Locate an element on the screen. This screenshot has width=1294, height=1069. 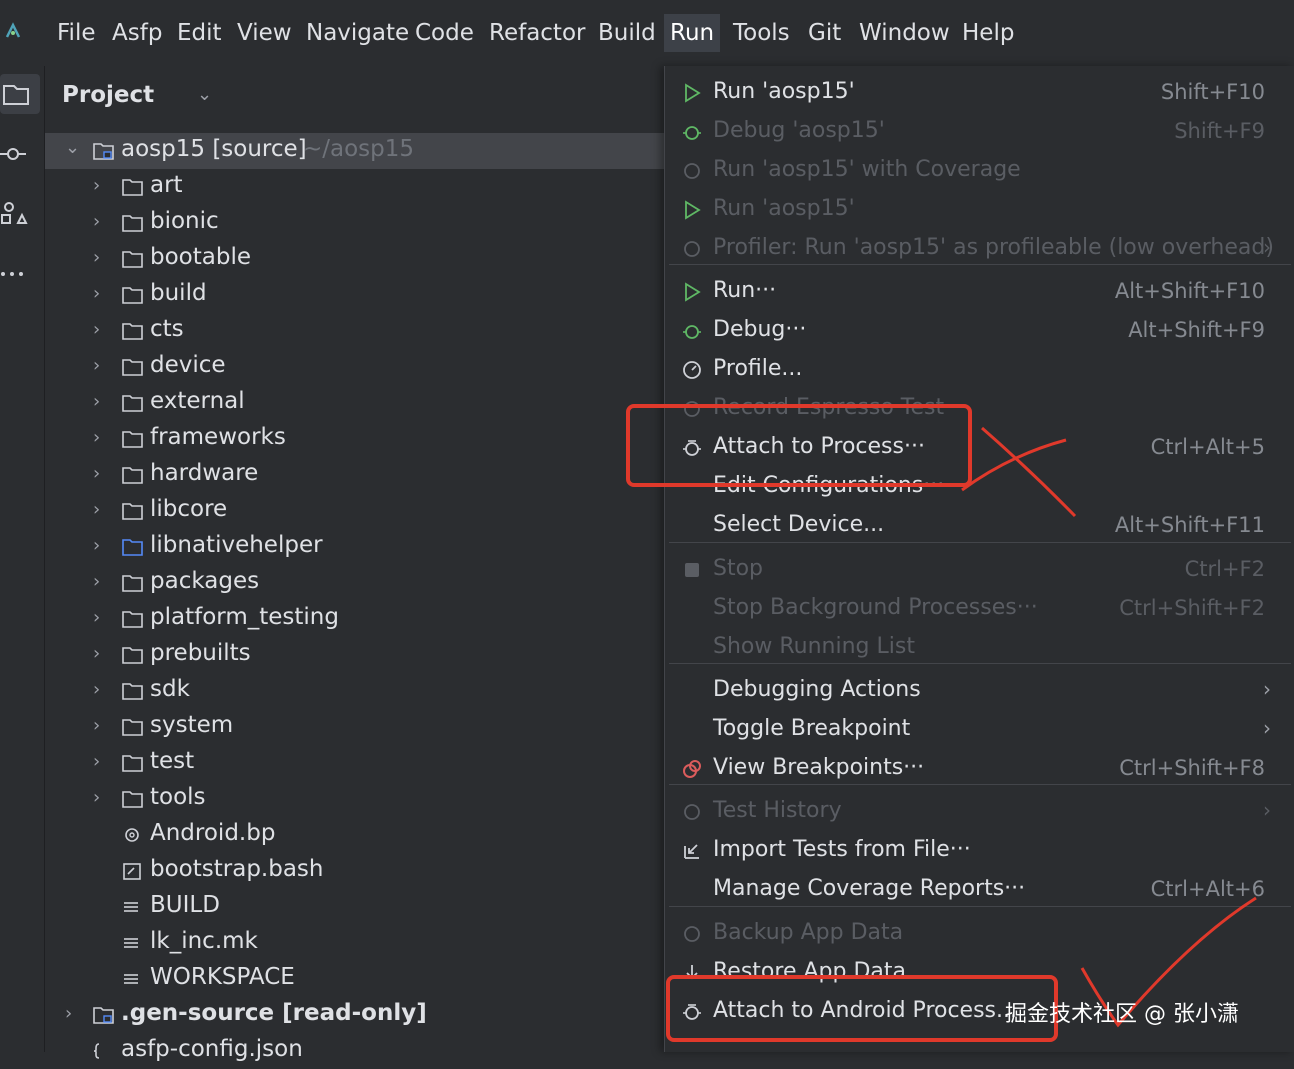
menu-item-restore-app-data: Restore App Data is located at coordinates (979, 973).